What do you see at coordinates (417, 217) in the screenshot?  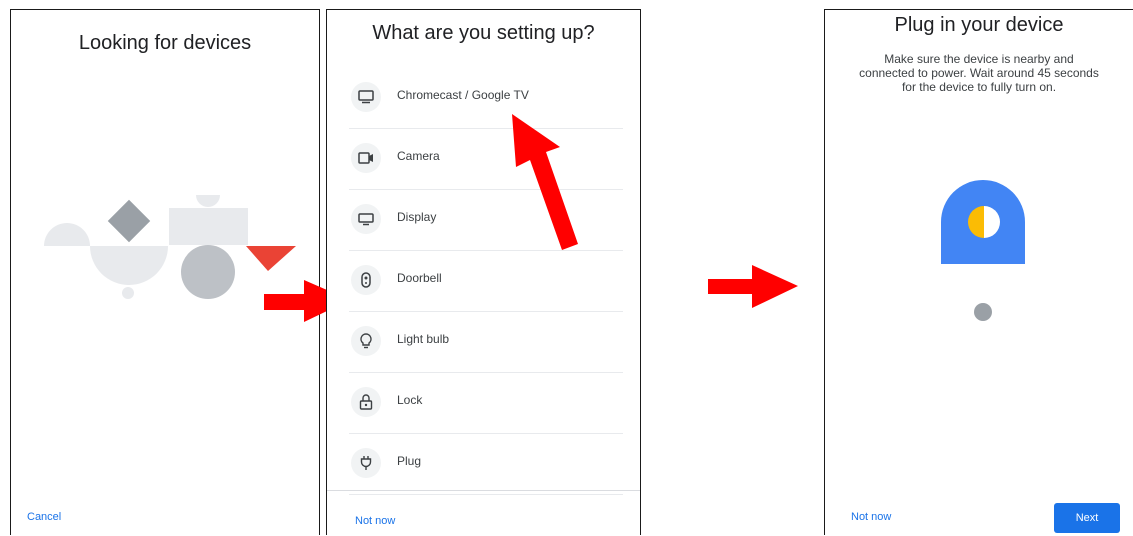 I see `list-item-label: Display` at bounding box center [417, 217].